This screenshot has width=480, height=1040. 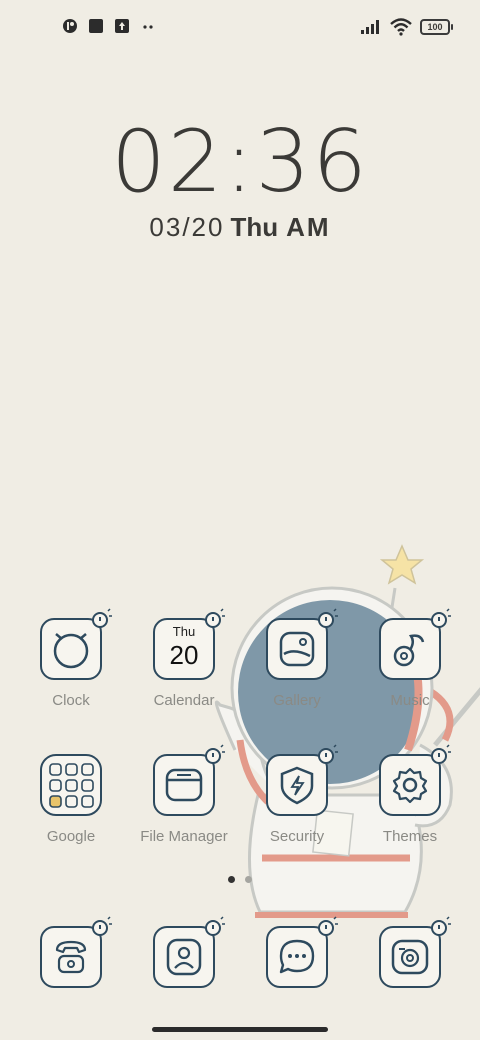 I want to click on app-icon-gallery, so click(x=302, y=644).